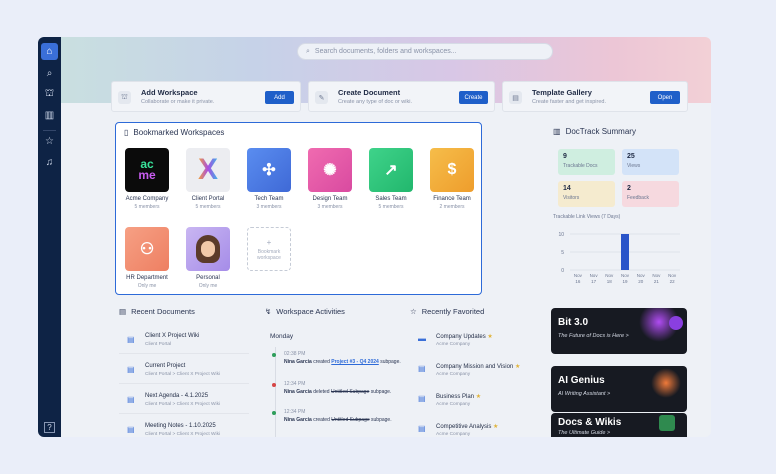 The image size is (776, 474). I want to click on list-item: ▤ Business Plan ★ Acme Company, so click(476, 401).